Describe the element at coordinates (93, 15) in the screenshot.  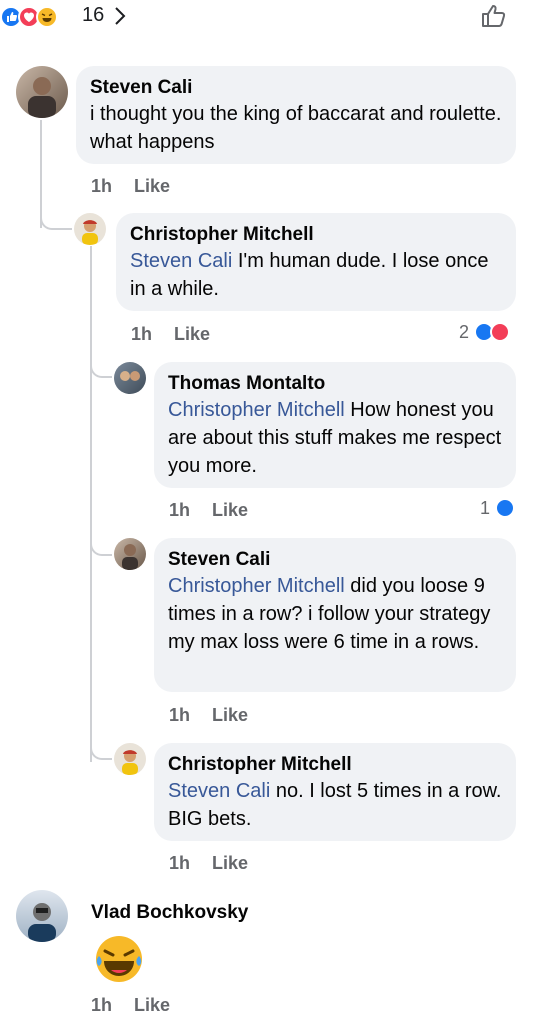
I see `reaction-count: 16` at that location.